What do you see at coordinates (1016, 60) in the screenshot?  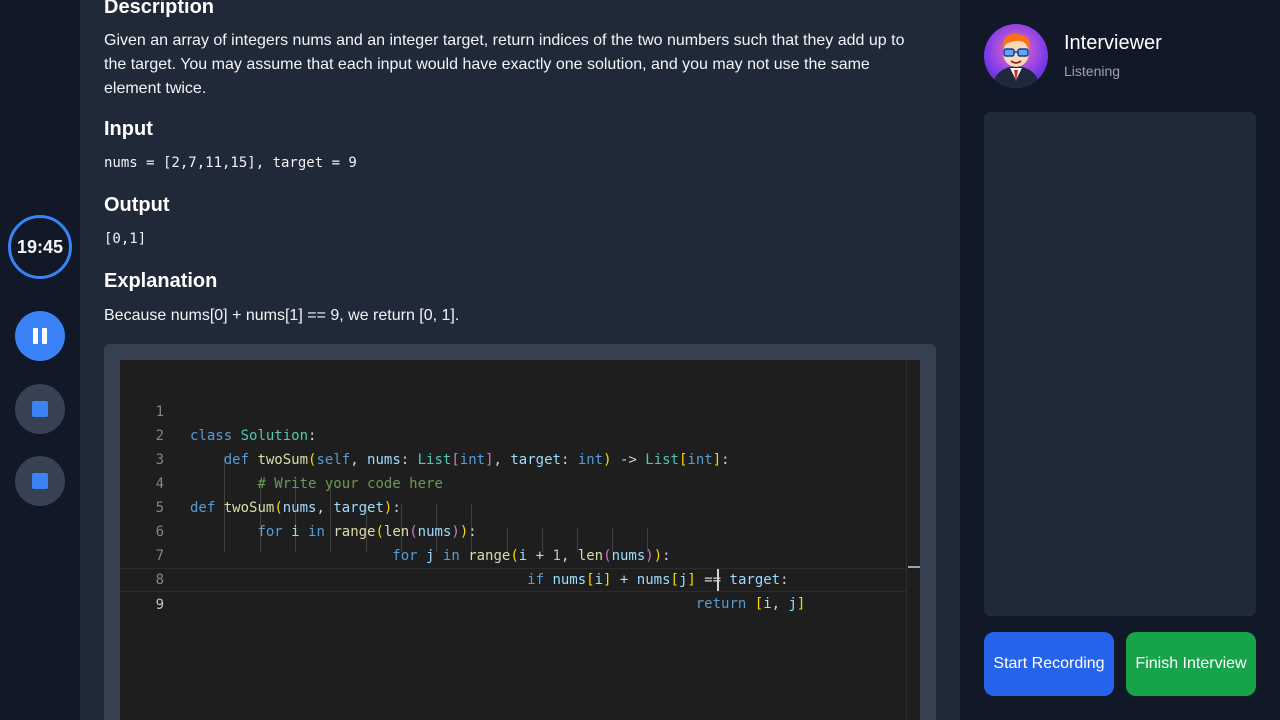 I see `avatar-icon` at bounding box center [1016, 60].